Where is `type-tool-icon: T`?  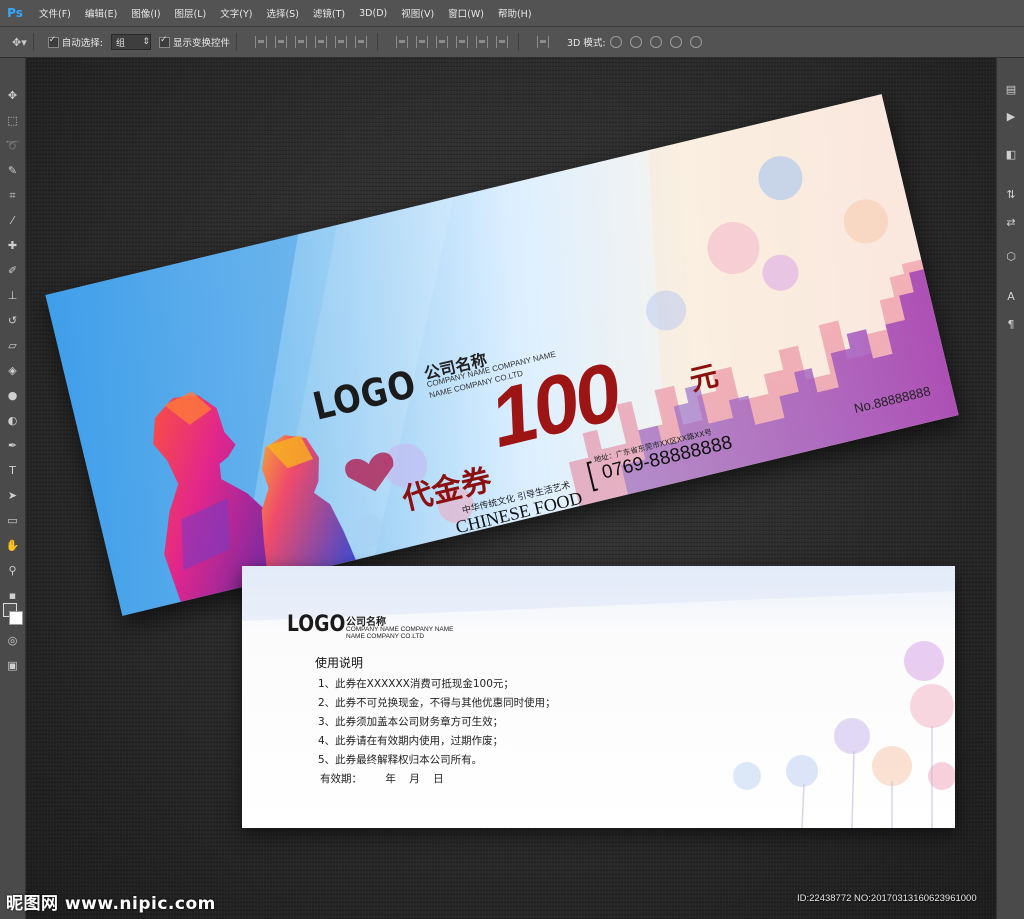
type-tool-icon: T is located at coordinates (12, 470).